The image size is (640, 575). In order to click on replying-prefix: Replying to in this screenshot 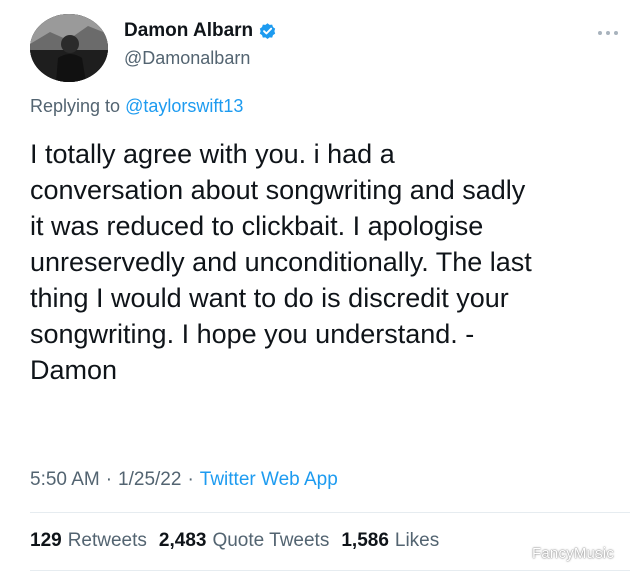, I will do `click(75, 106)`.